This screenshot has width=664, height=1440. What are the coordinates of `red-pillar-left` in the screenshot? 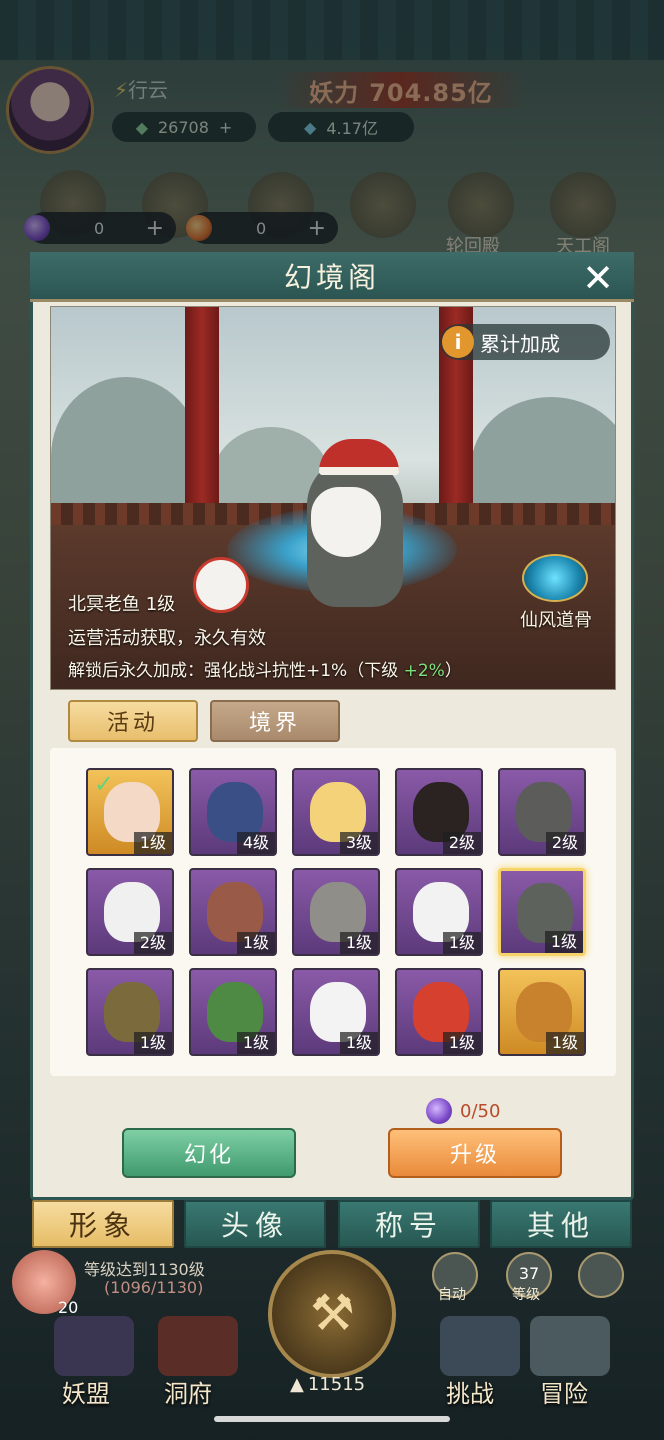 It's located at (202, 412).